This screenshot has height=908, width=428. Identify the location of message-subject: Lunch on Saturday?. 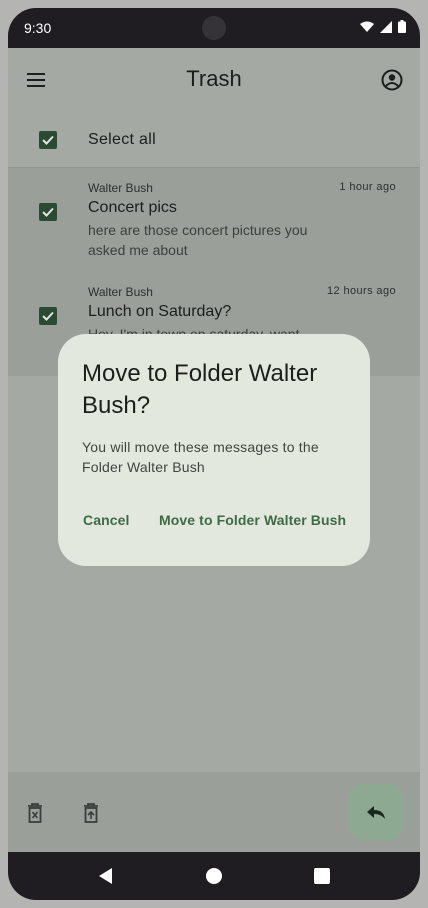
(160, 311).